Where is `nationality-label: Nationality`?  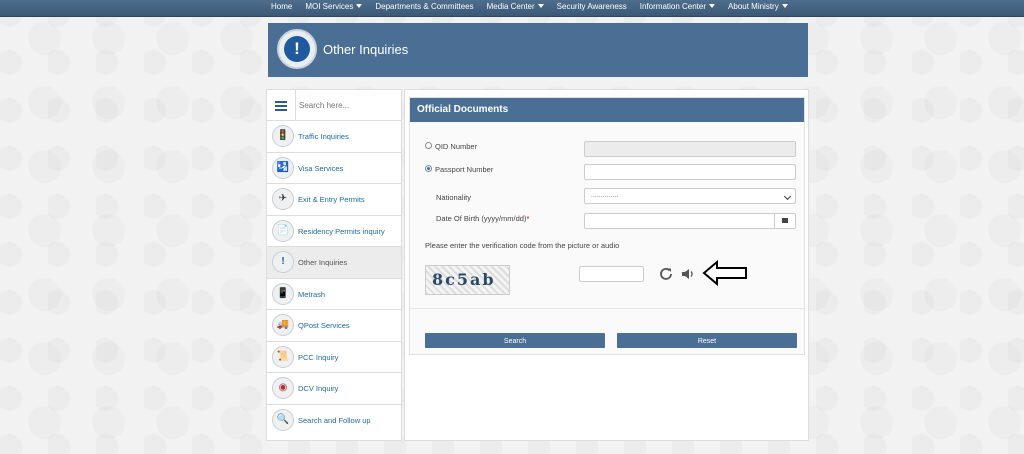
nationality-label: Nationality is located at coordinates (454, 197).